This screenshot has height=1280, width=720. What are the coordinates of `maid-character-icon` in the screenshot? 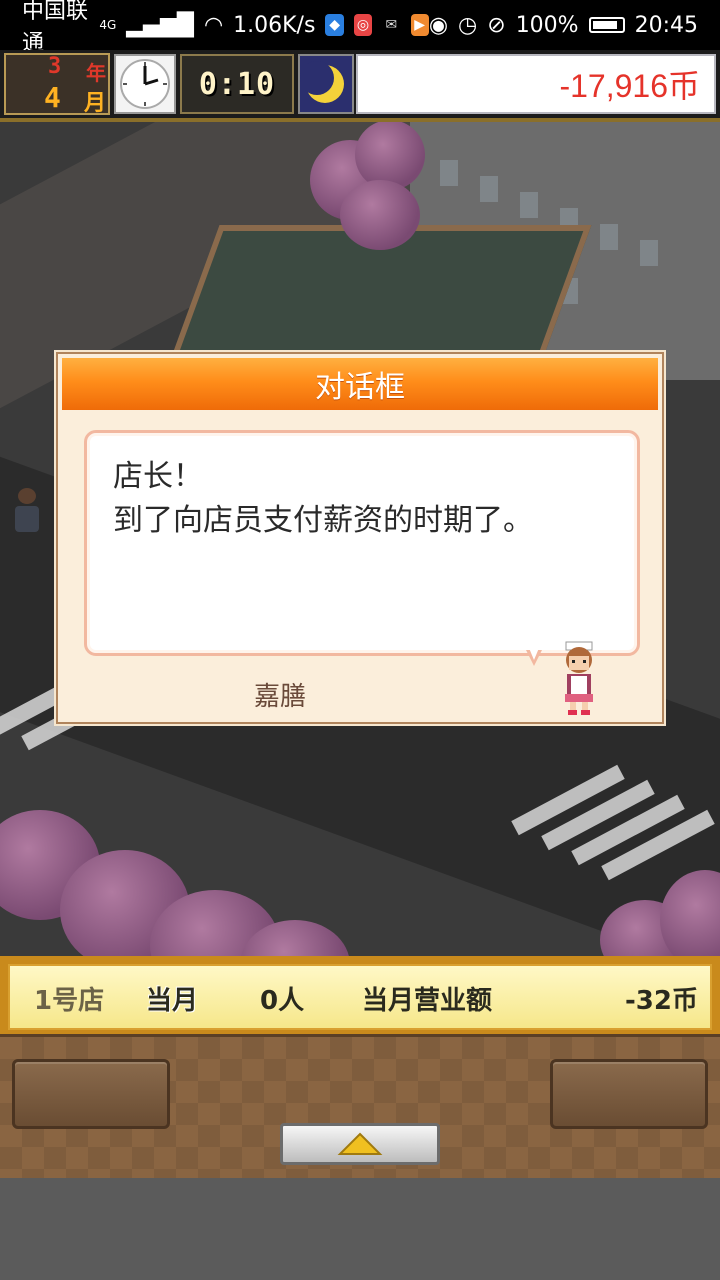 It's located at (579, 678).